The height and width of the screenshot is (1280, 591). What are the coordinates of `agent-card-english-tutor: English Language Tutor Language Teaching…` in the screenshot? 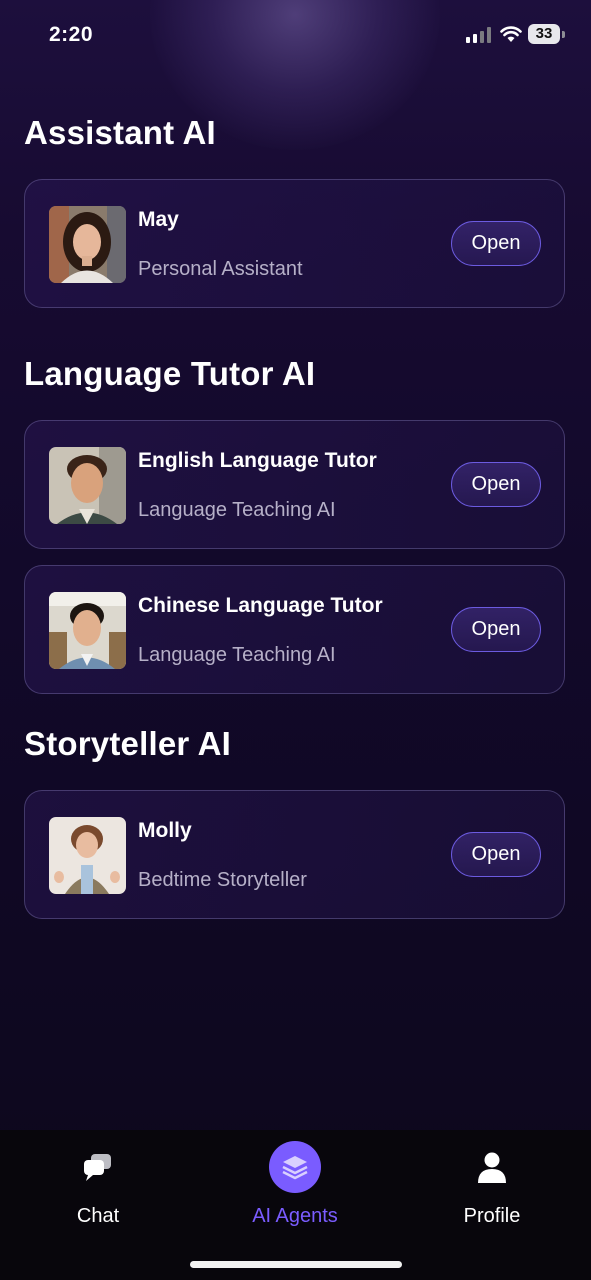 It's located at (294, 484).